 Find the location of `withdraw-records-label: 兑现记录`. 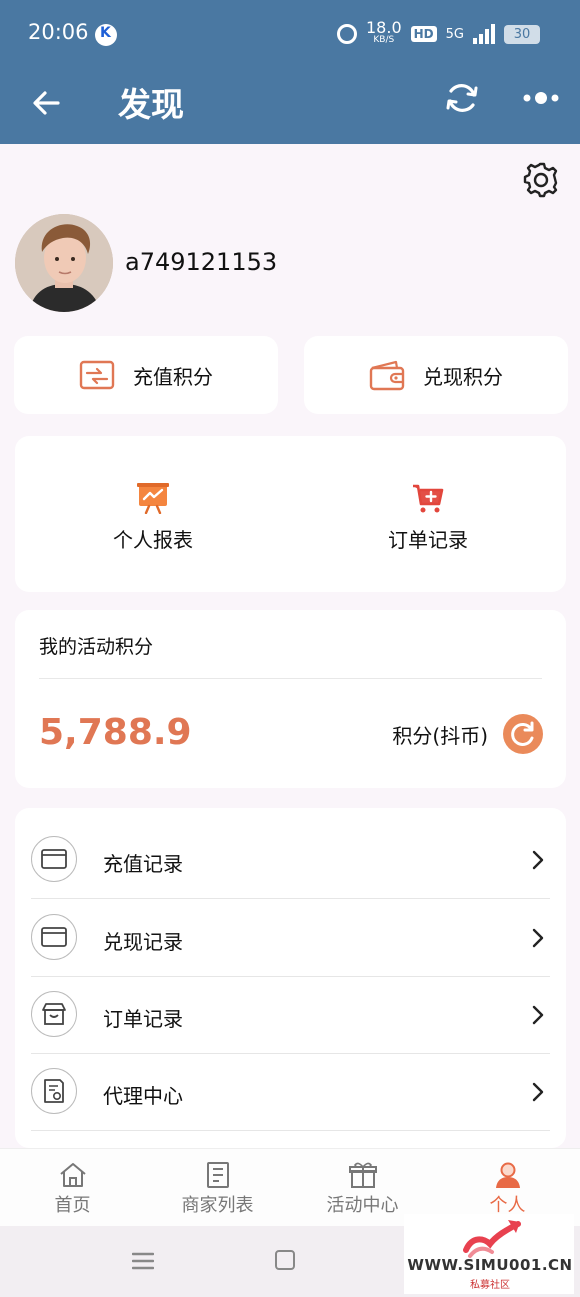

withdraw-records-label: 兑现记录 is located at coordinates (143, 942).